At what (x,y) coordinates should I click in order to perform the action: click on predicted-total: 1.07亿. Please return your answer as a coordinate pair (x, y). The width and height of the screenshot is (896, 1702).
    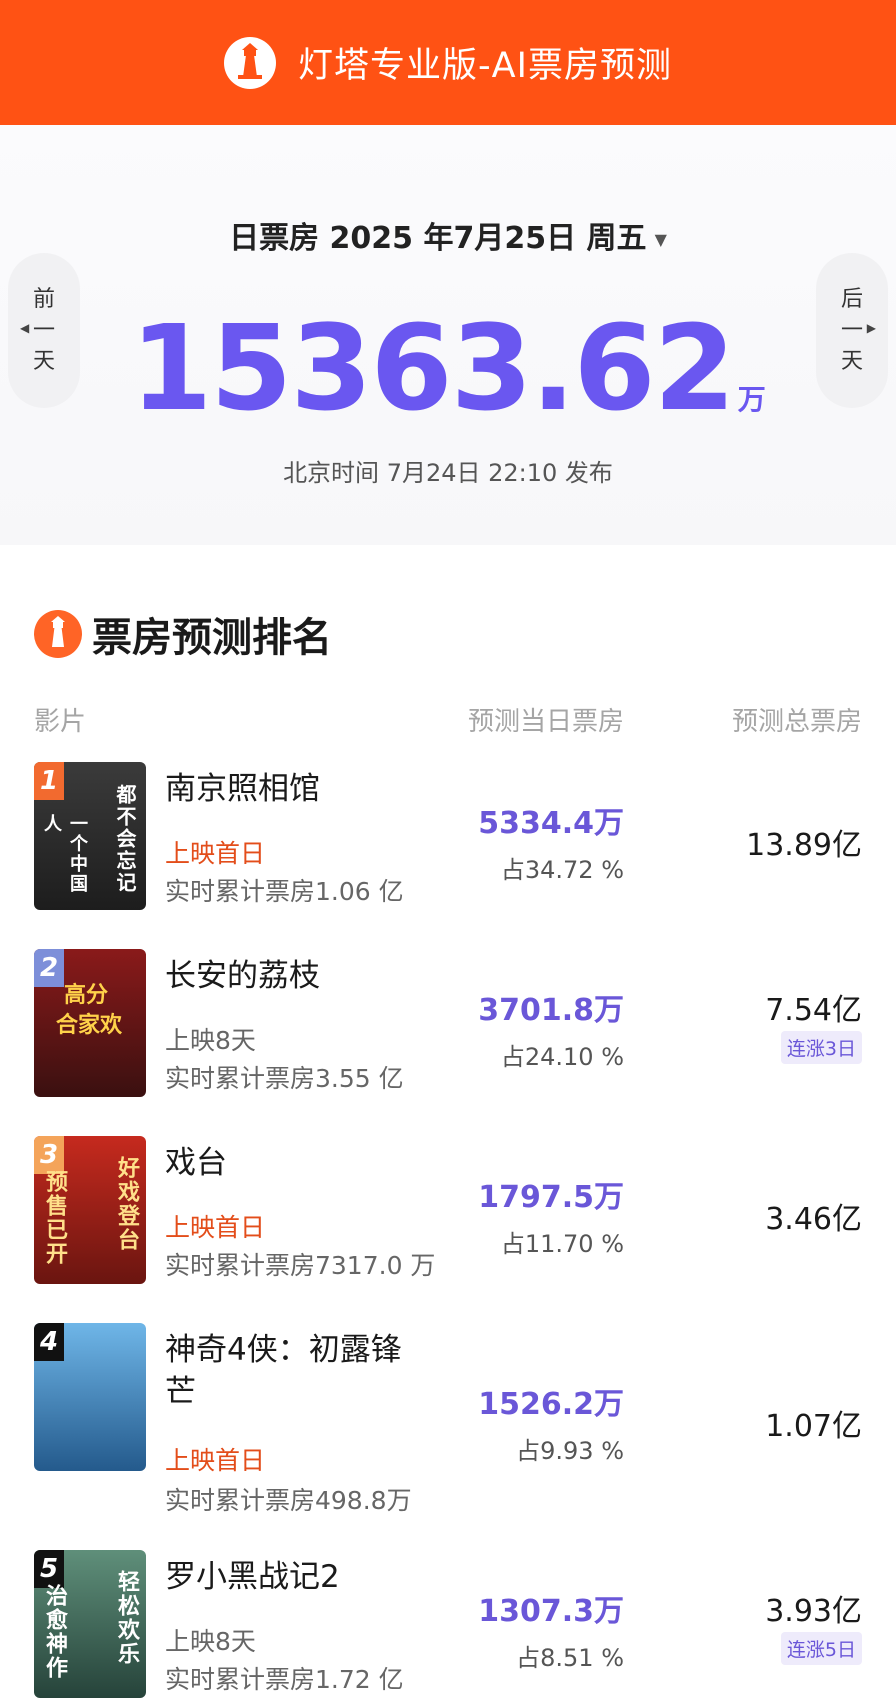
    Looking at the image, I should click on (813, 1426).